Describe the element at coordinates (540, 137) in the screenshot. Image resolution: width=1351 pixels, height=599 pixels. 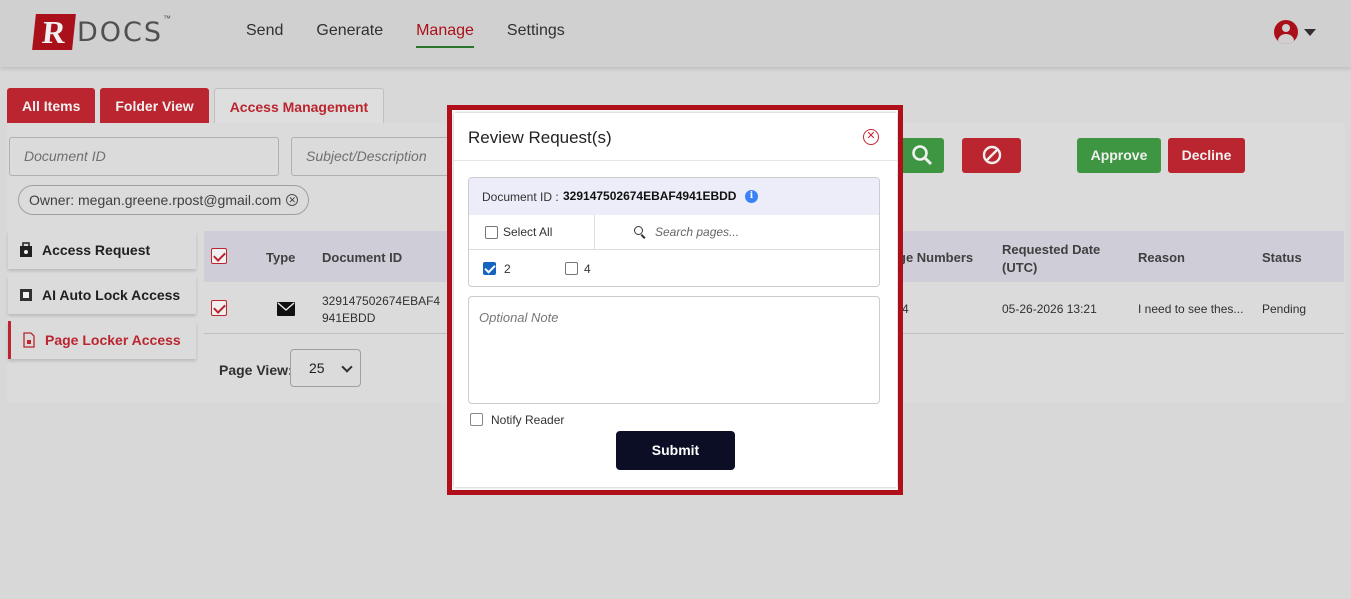
I see `modal-title: Review Request(s)` at that location.